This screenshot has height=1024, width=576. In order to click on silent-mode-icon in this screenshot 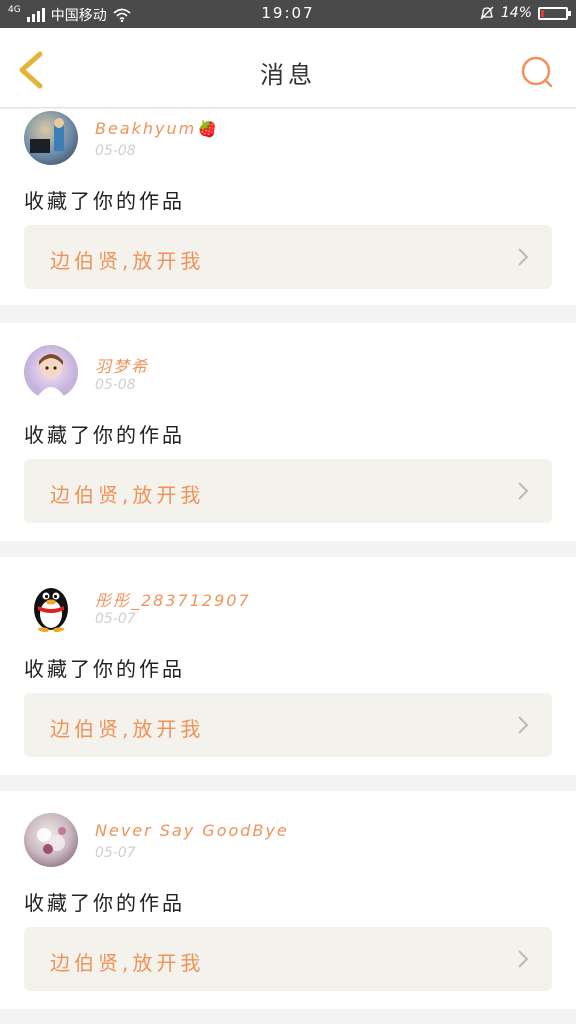, I will do `click(487, 13)`.